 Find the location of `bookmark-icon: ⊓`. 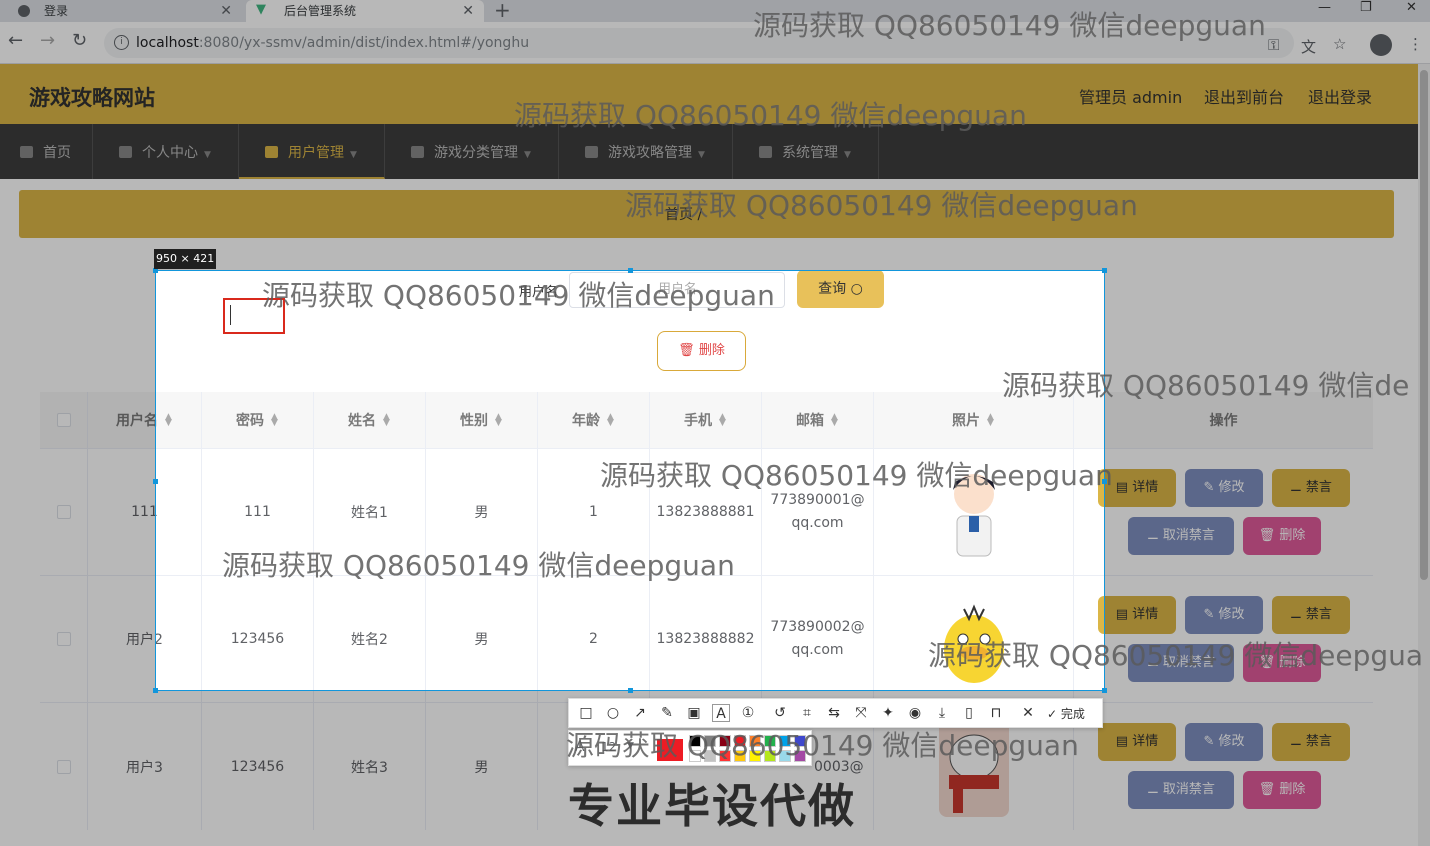

bookmark-icon: ⊓ is located at coordinates (996, 713).